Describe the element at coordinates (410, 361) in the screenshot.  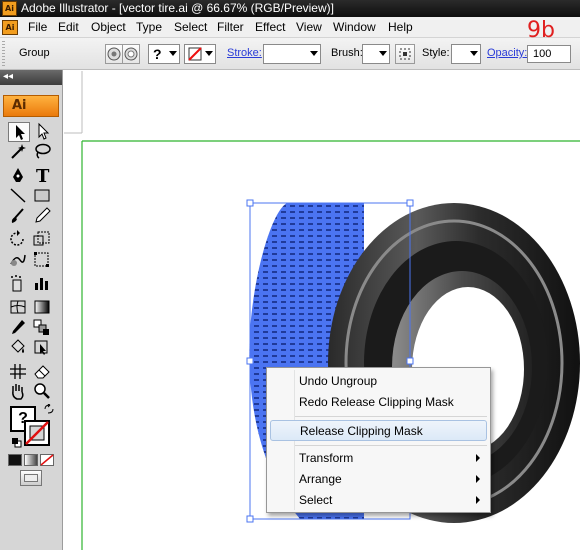
I see `selection-handle-mid-right` at that location.